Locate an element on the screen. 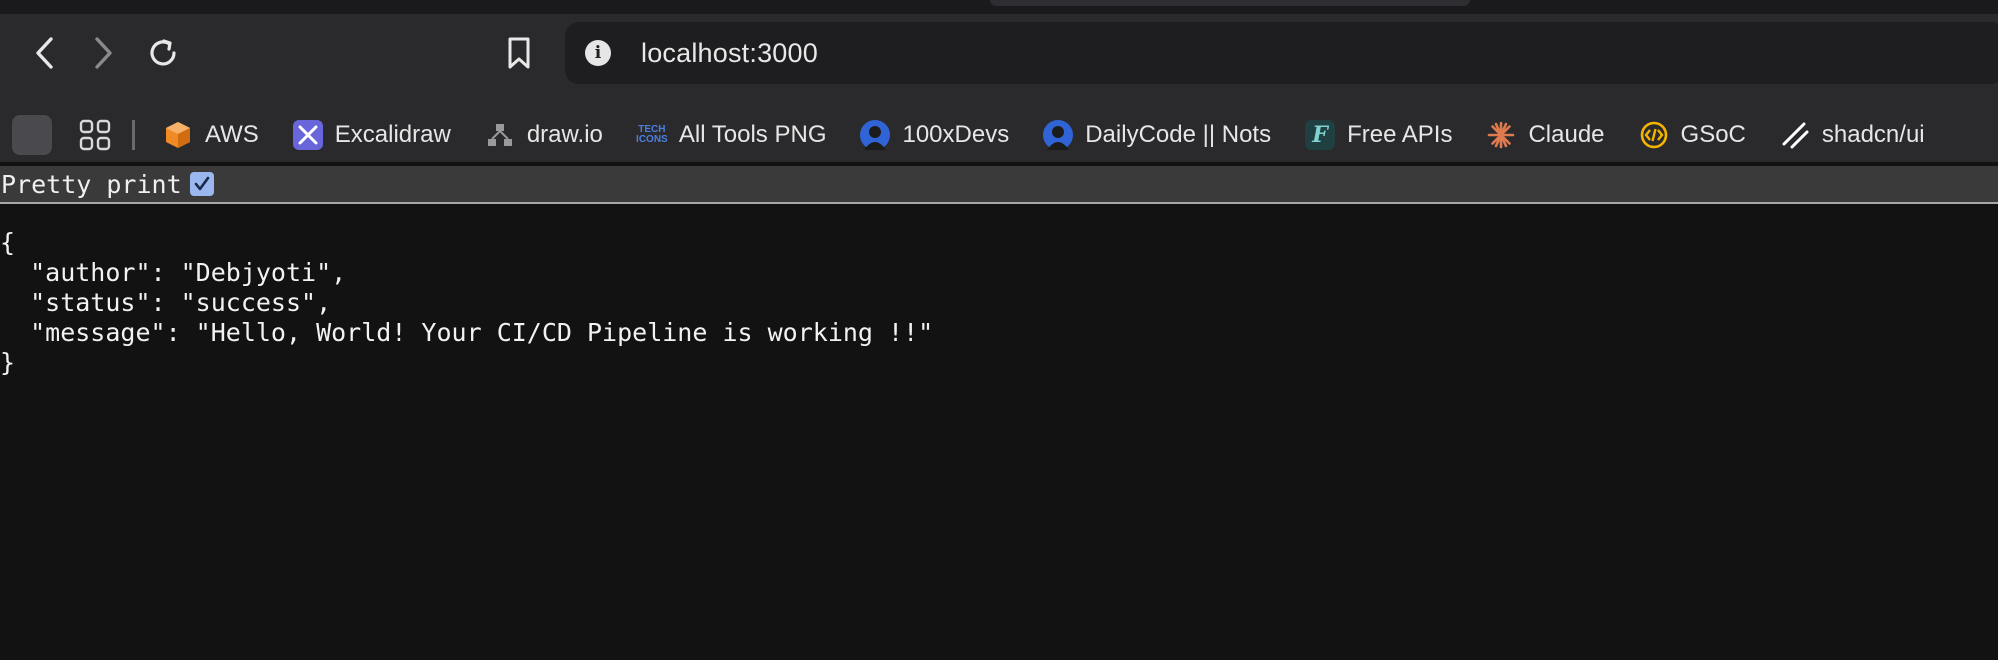 The width and height of the screenshot is (1998, 660). bookmark-claude: Claude is located at coordinates (1545, 135).